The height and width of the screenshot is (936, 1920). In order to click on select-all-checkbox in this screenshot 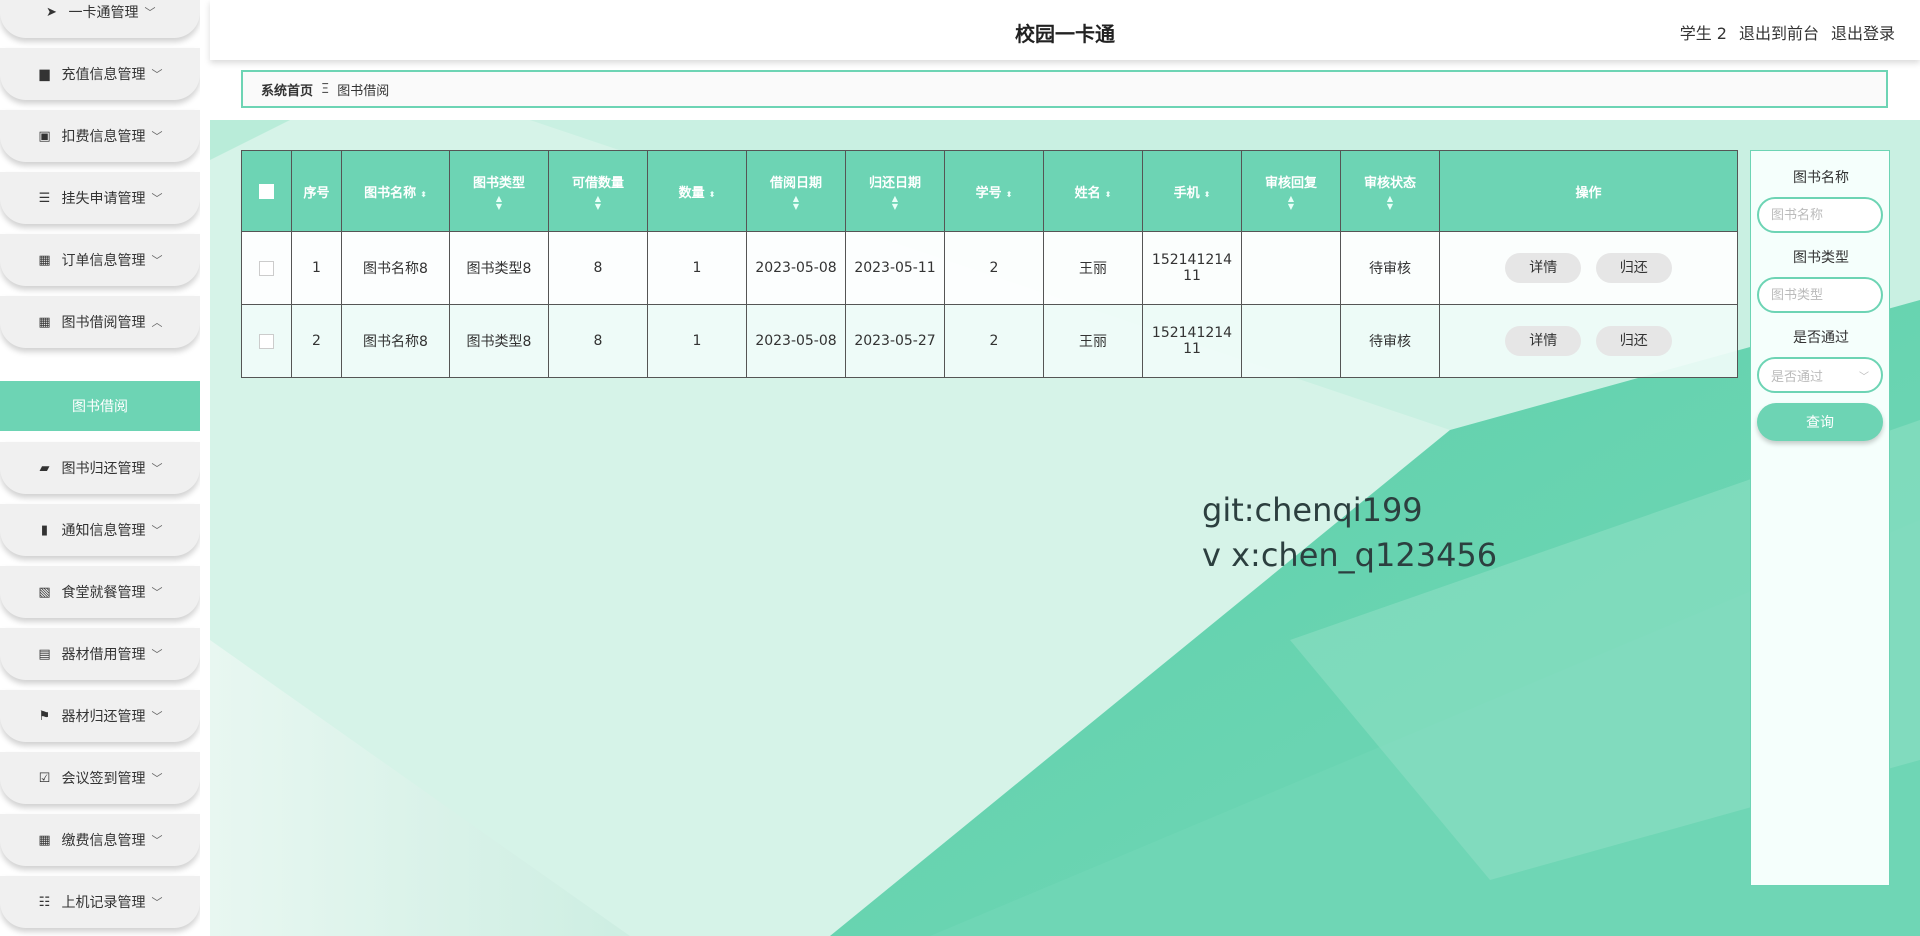, I will do `click(266, 191)`.